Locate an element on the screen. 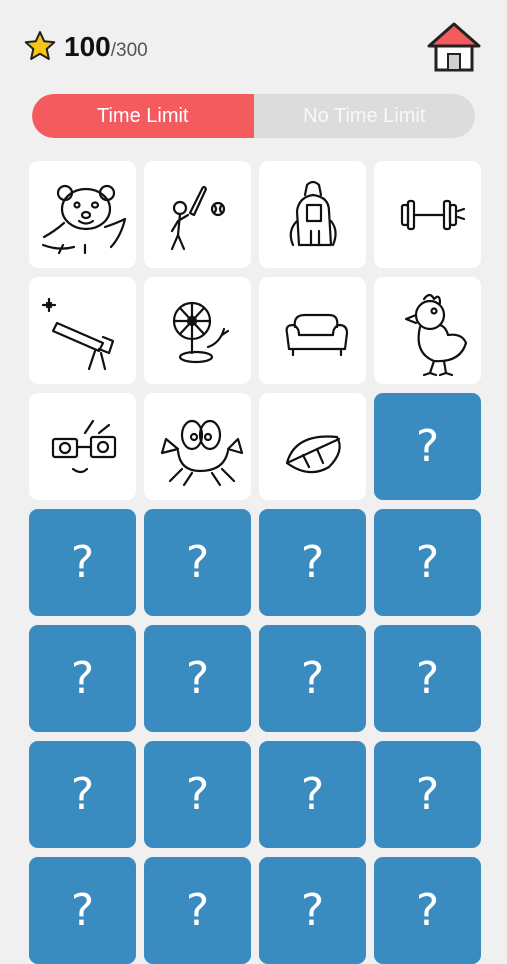 Image resolution: width=507 pixels, height=964 pixels. score-value: 100 is located at coordinates (87, 46).